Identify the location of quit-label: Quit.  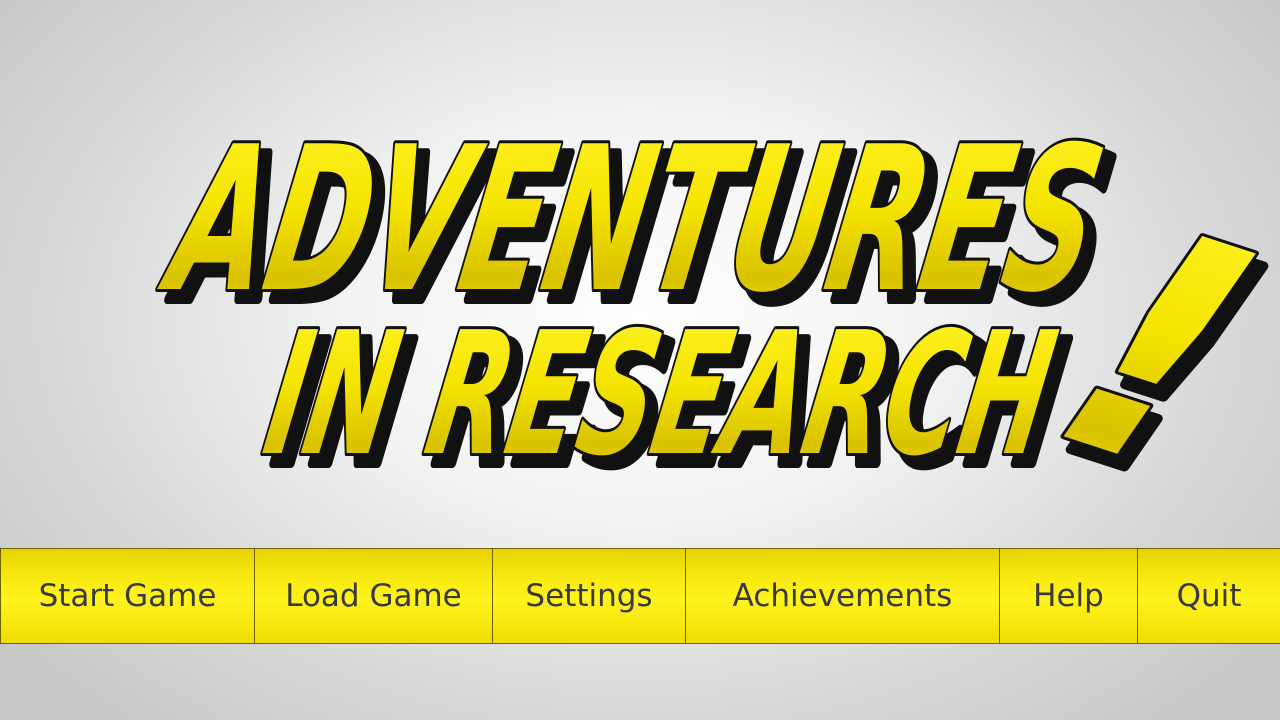
(1209, 596).